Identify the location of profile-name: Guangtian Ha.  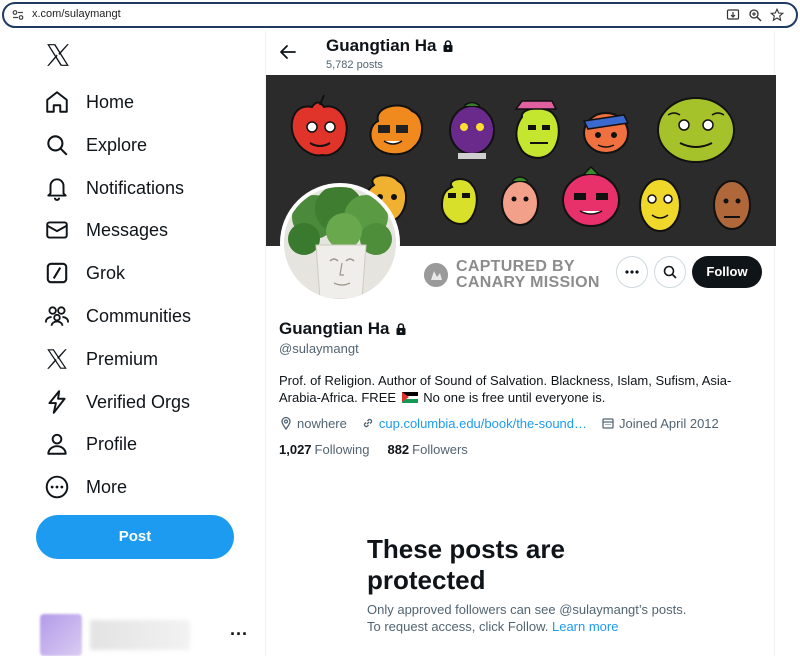
(343, 329).